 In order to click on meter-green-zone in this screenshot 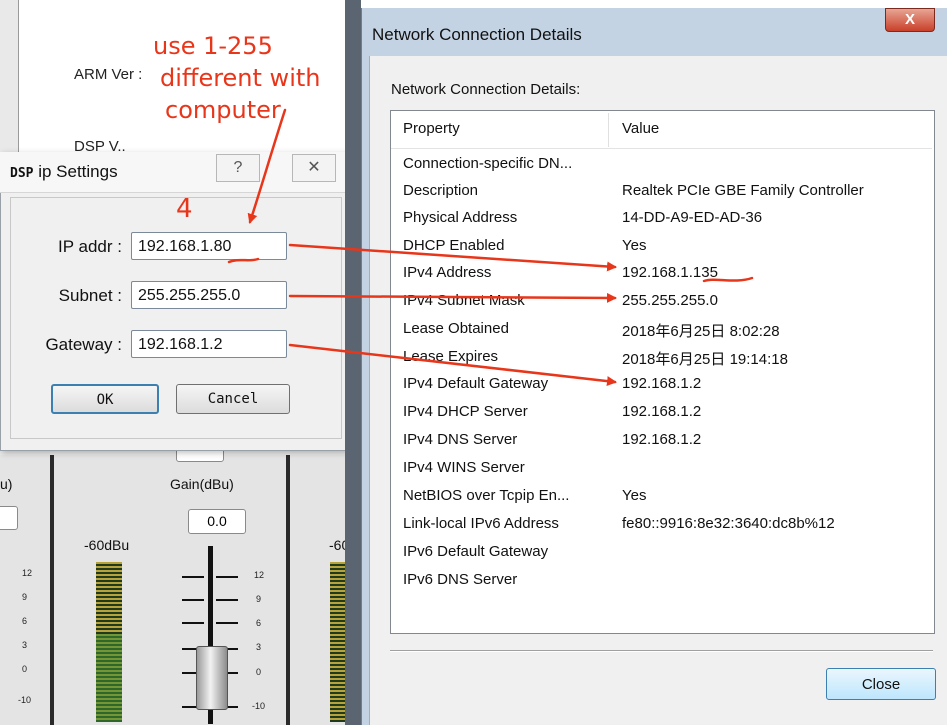, I will do `click(109, 642)`.